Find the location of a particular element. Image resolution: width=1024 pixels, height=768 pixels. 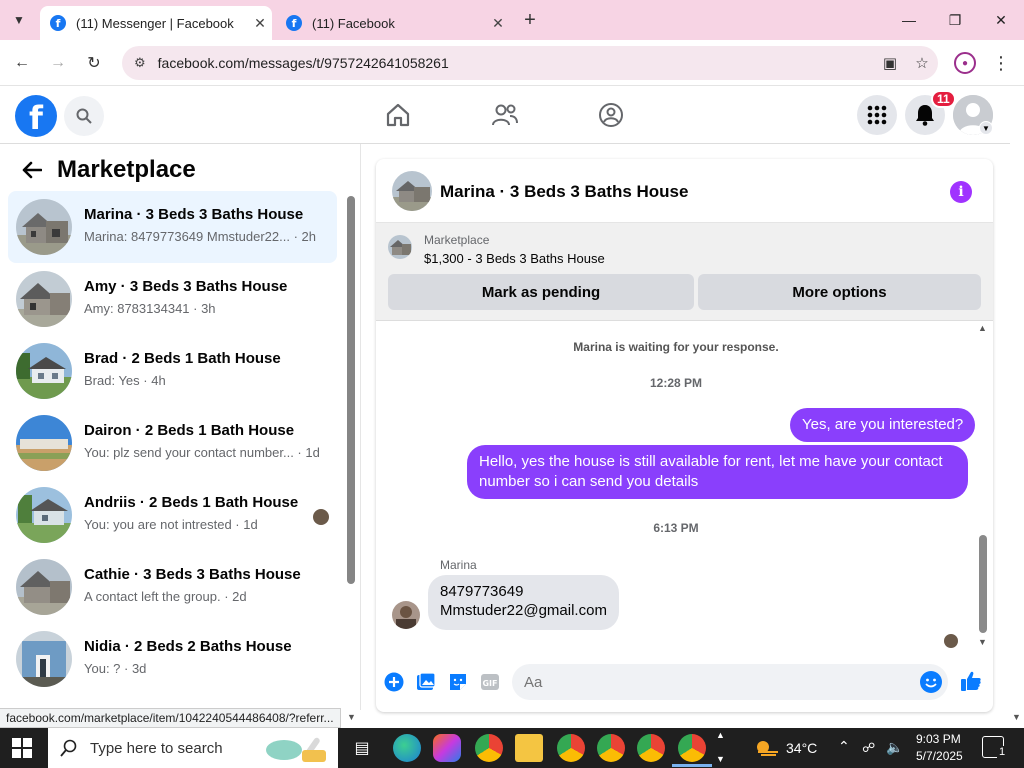

seen-avatar is located at coordinates (951, 641).